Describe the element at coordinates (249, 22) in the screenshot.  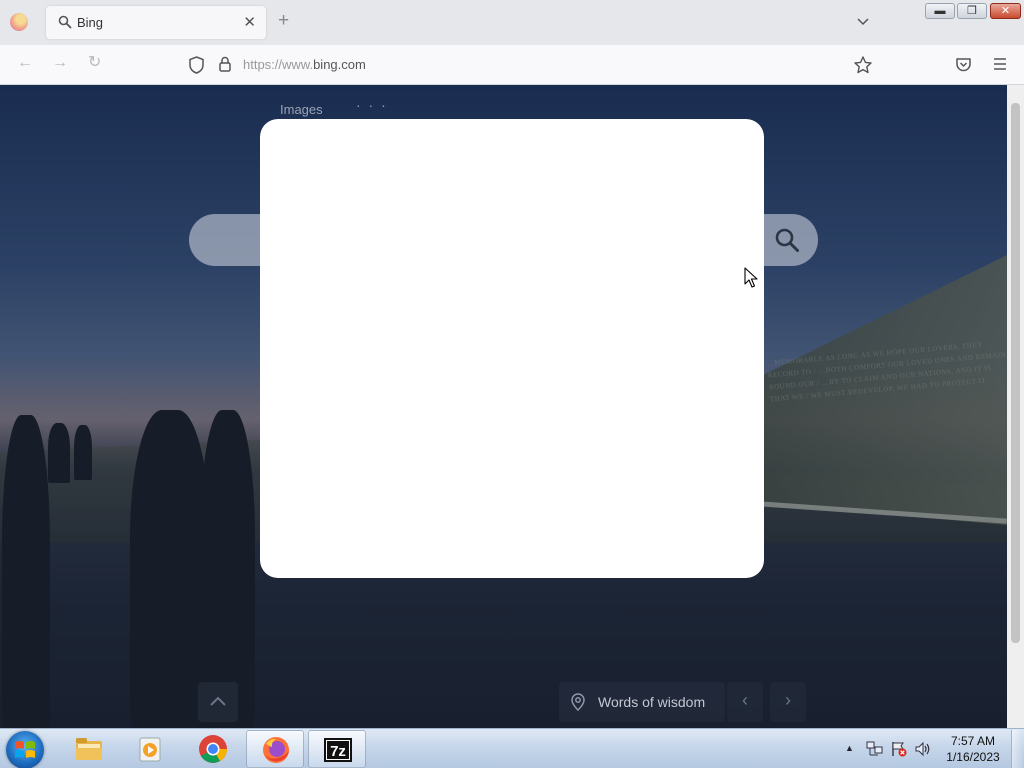
I see `close-tab-icon: ✕` at that location.